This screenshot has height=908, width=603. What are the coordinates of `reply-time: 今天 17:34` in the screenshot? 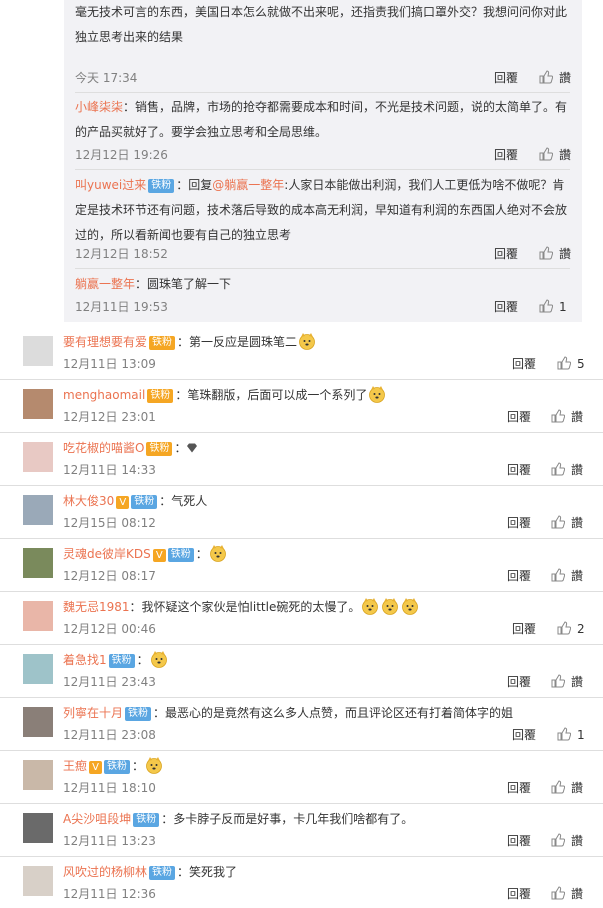 It's located at (106, 78).